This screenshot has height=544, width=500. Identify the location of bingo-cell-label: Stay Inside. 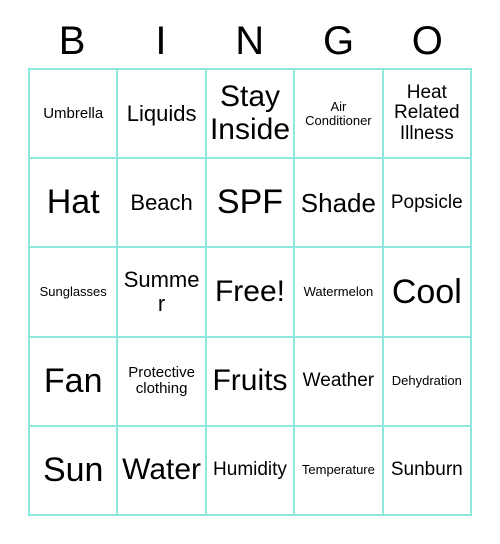
(250, 113).